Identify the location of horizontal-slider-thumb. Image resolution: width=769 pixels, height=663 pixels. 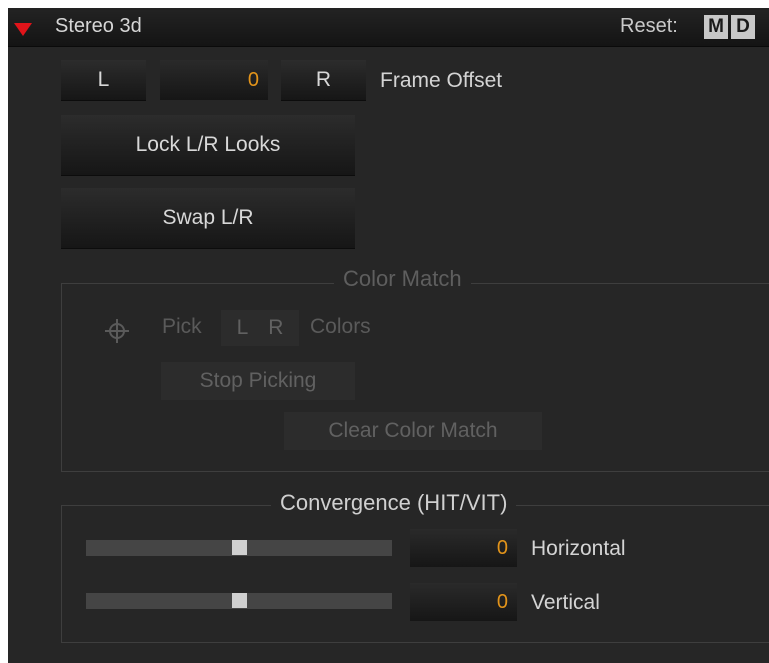
(239, 547).